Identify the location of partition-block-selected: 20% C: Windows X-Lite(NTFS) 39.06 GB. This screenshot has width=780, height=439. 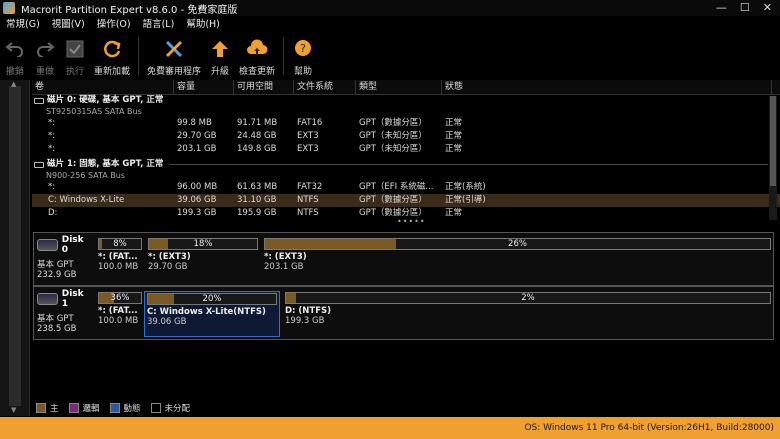
(212, 314).